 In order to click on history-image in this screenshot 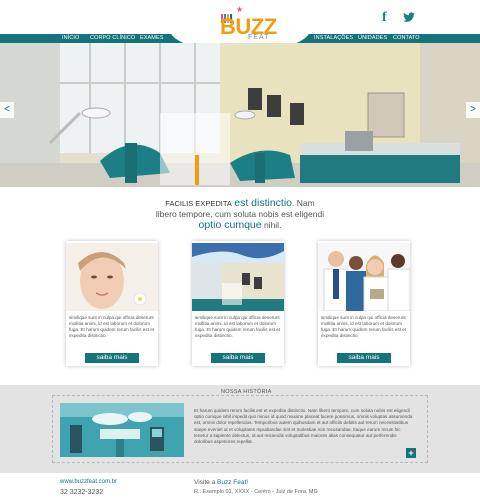, I will do `click(122, 430)`.